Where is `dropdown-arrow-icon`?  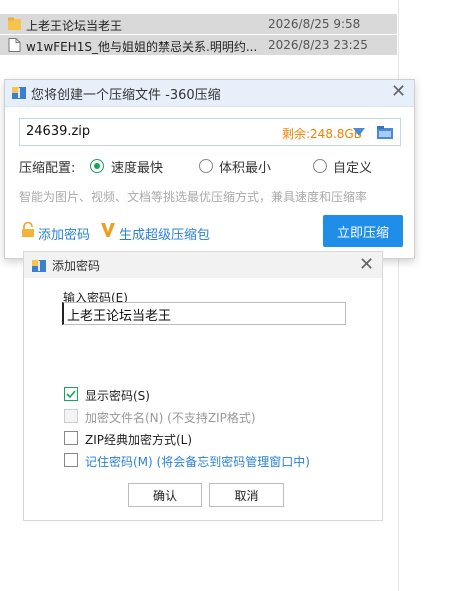
dropdown-arrow-icon is located at coordinates (359, 132).